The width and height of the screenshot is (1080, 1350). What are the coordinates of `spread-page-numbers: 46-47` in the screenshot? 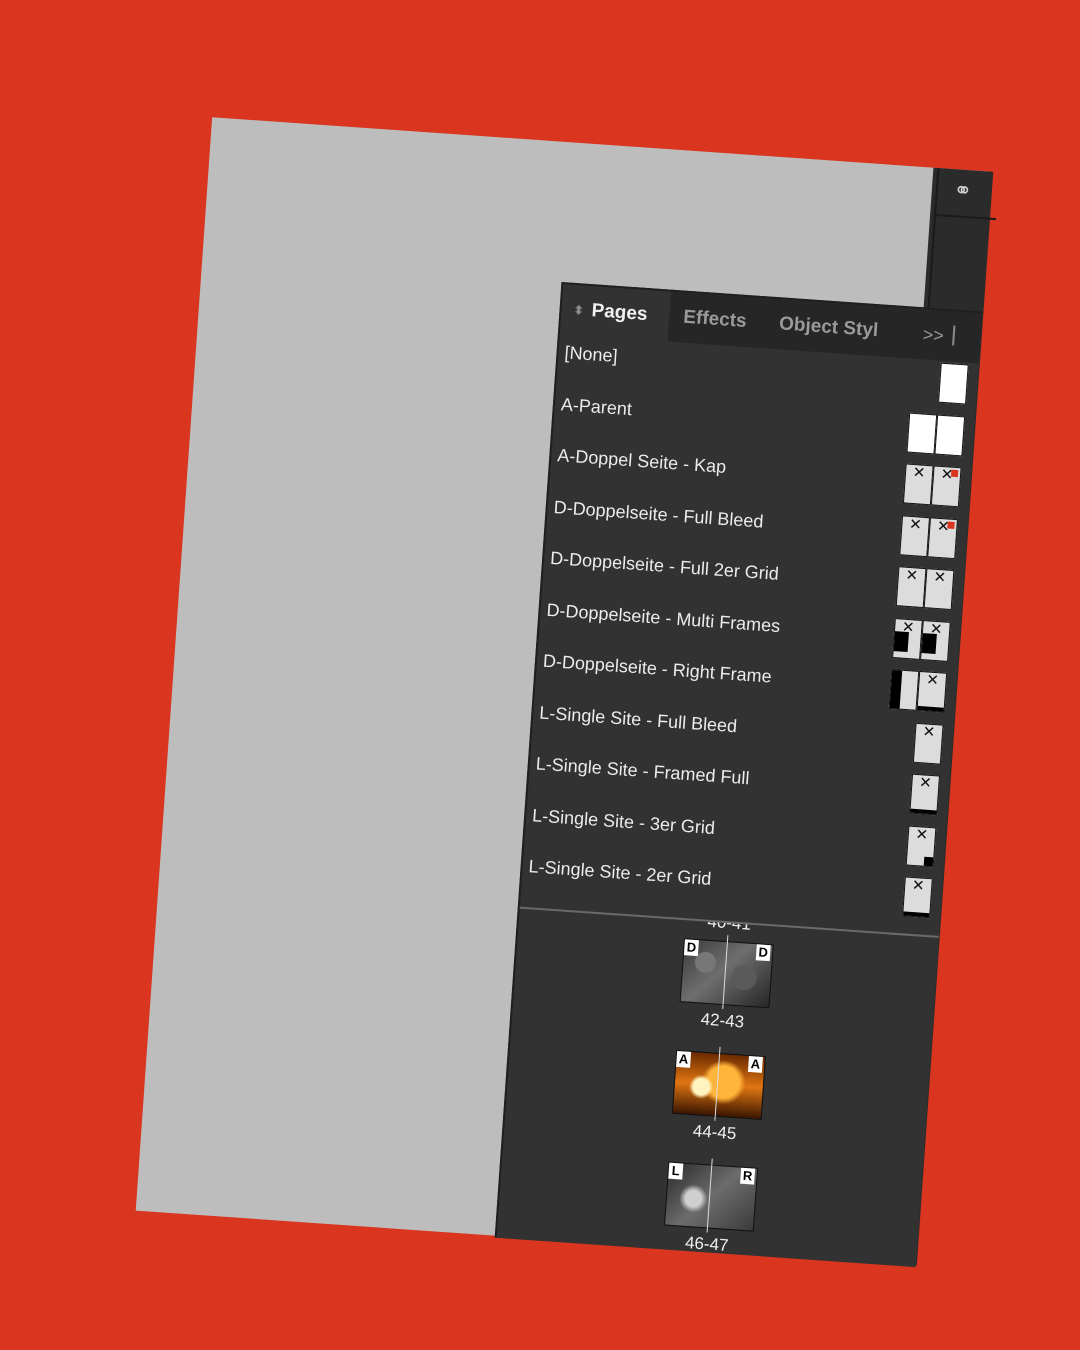 It's located at (707, 1243).